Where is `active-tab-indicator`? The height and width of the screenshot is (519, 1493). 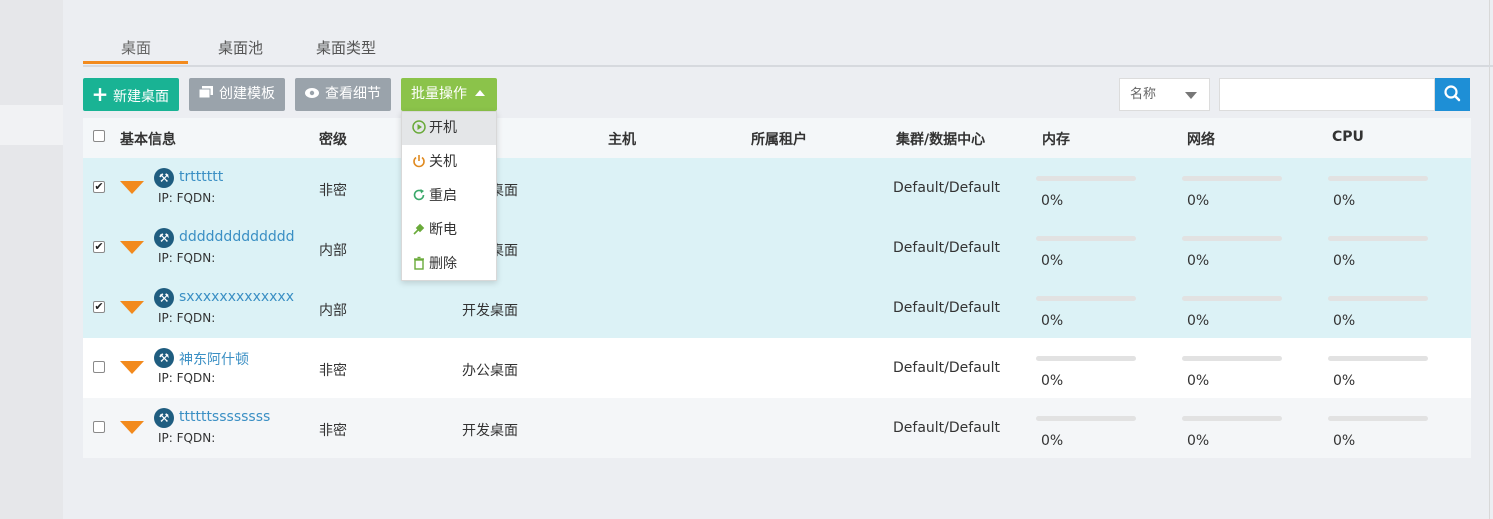 active-tab-indicator is located at coordinates (135, 62).